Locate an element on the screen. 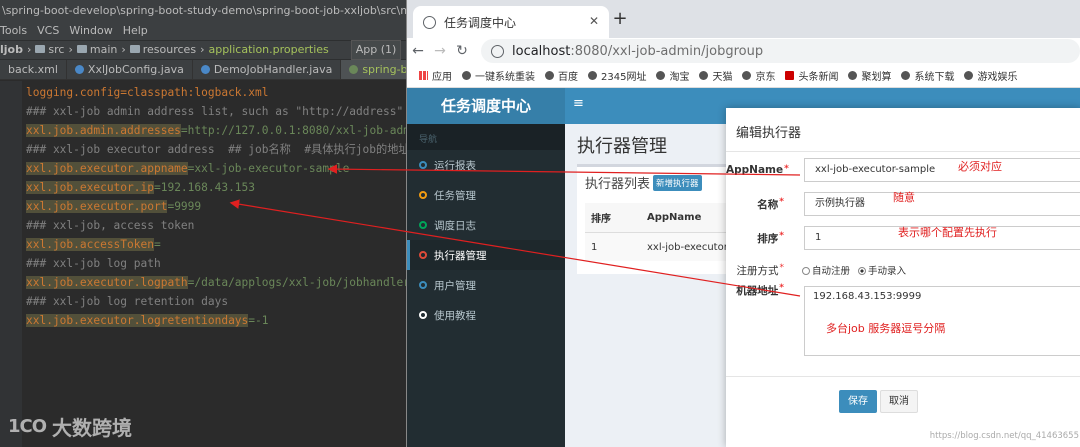 The image size is (1080, 447). address-bar: localhost:8080/xxl-job-admin/jobgroup is located at coordinates (780, 51).